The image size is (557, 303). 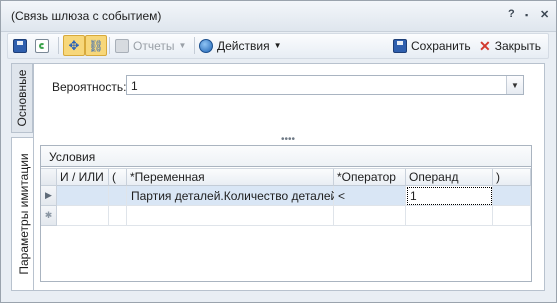 I want to click on refresh-button, so click(x=42, y=45).